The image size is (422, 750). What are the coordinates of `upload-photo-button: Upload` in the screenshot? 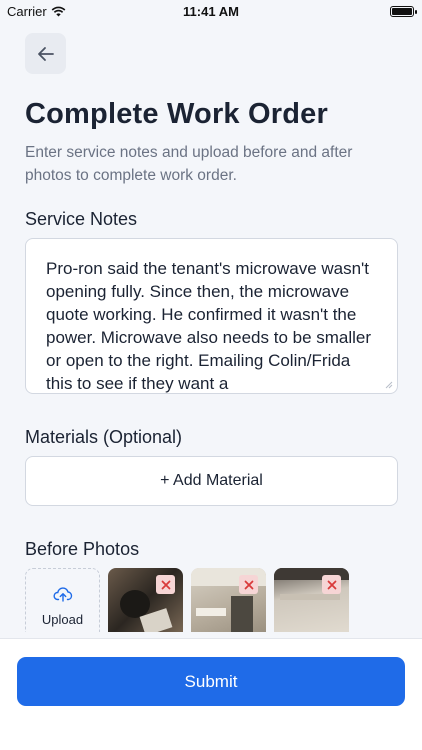 It's located at (62, 600).